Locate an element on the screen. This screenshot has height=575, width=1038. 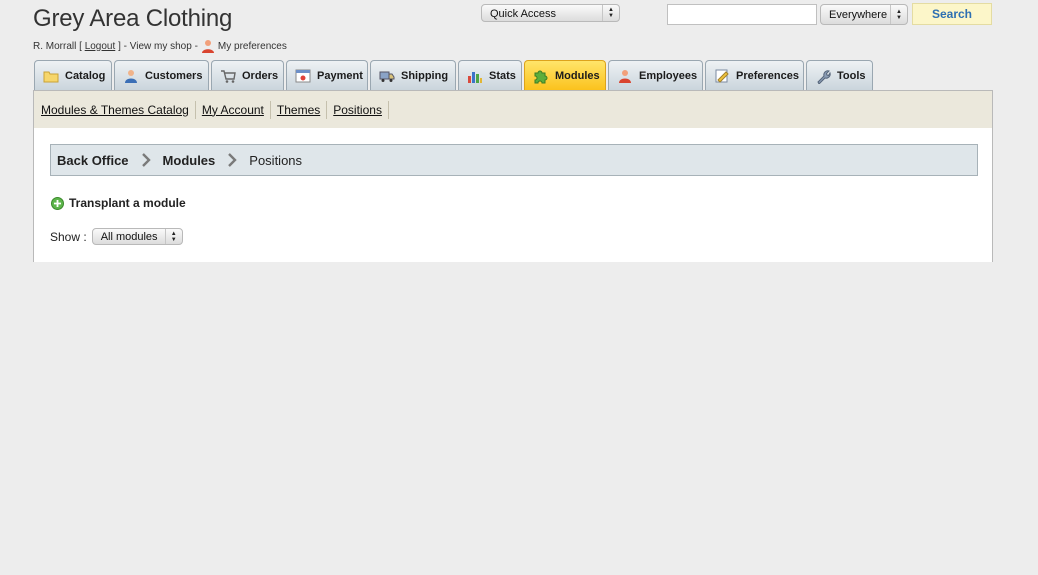
puzzle-icon is located at coordinates (541, 76).